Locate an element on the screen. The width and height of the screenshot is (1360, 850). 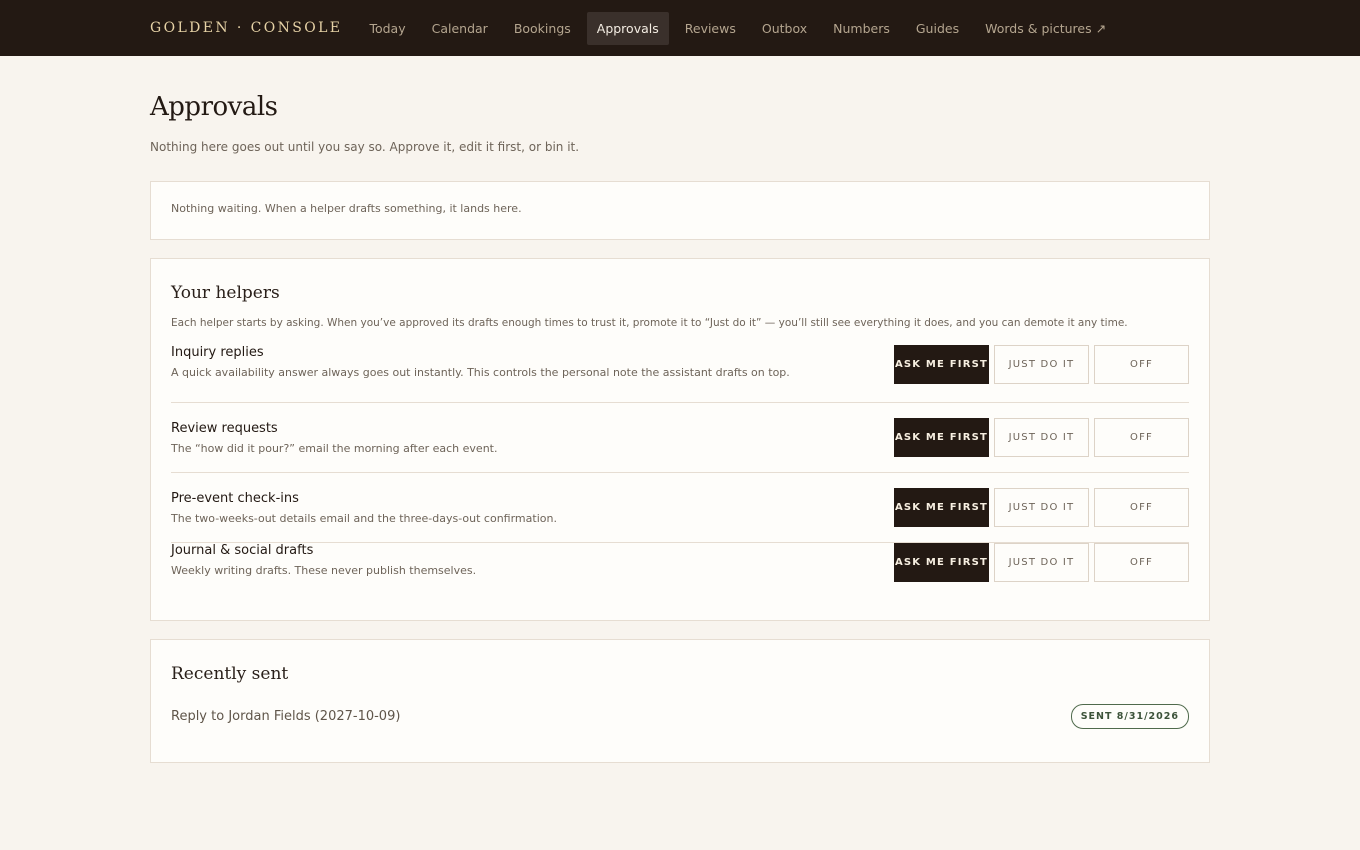
brand-logo: GOLDEN · CONSOLE is located at coordinates (246, 28).